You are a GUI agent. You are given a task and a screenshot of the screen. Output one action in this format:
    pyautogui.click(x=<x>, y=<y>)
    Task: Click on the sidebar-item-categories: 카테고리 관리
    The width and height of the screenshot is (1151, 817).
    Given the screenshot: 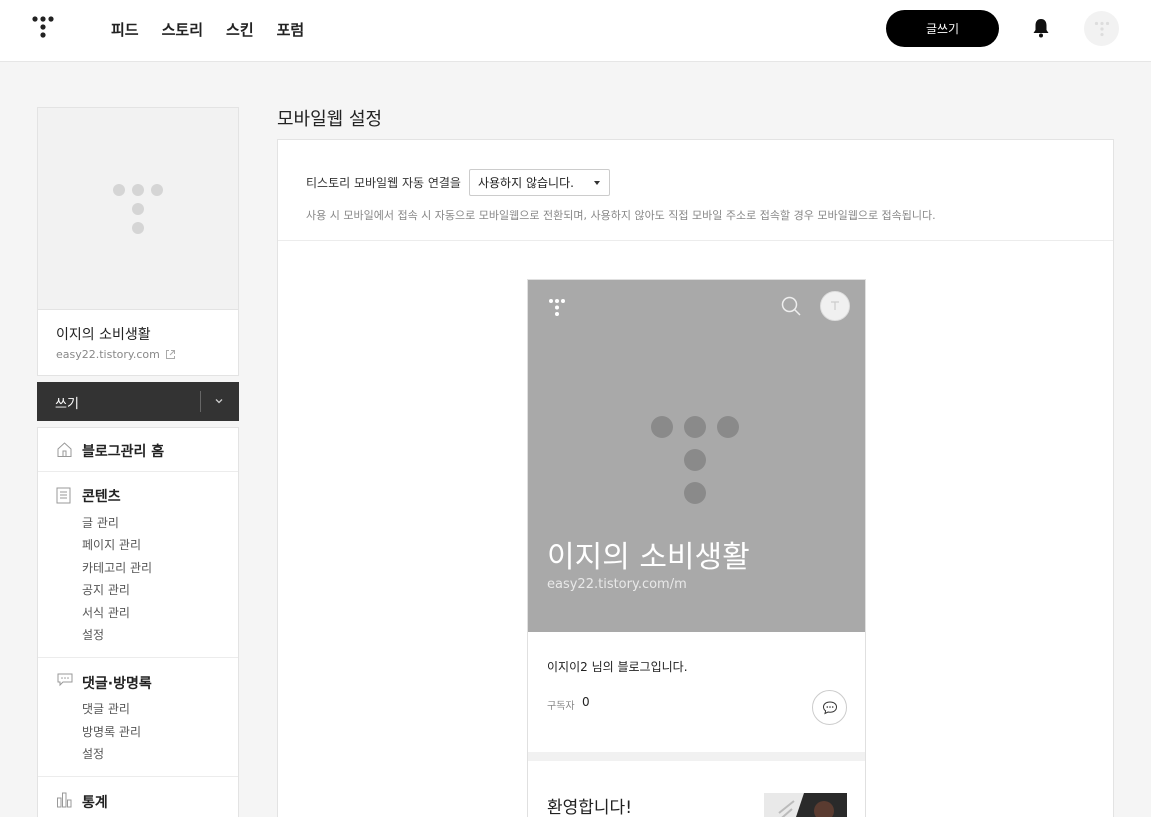 What is the action you would take?
    pyautogui.click(x=117, y=567)
    